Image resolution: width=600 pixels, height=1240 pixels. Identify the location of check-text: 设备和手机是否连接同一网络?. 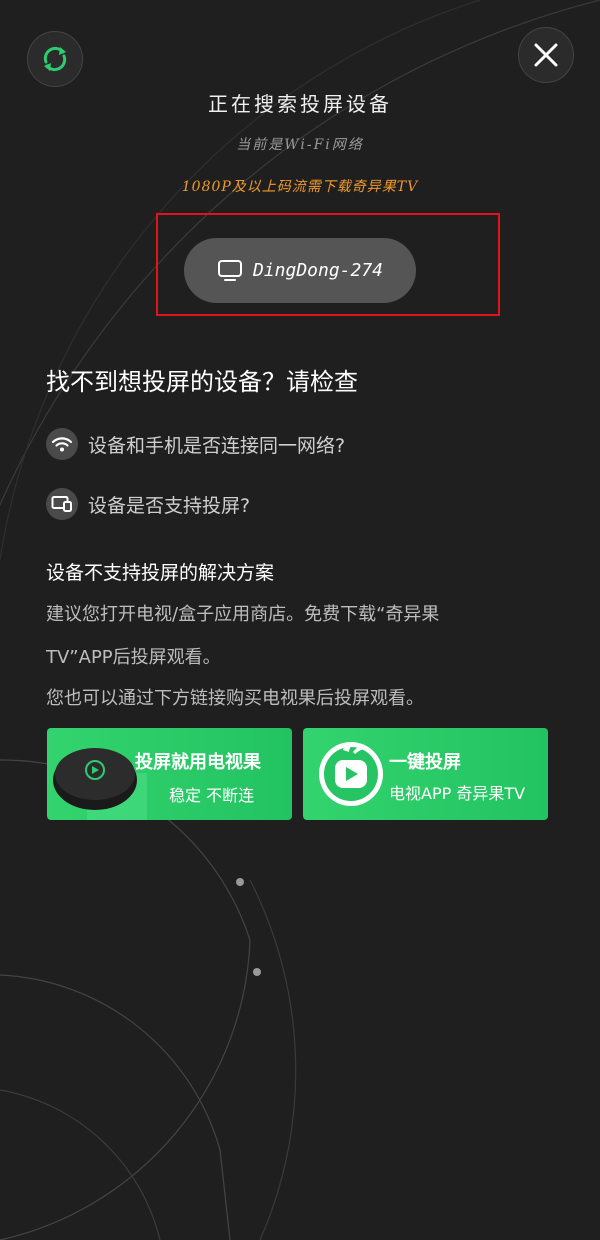
(217, 445).